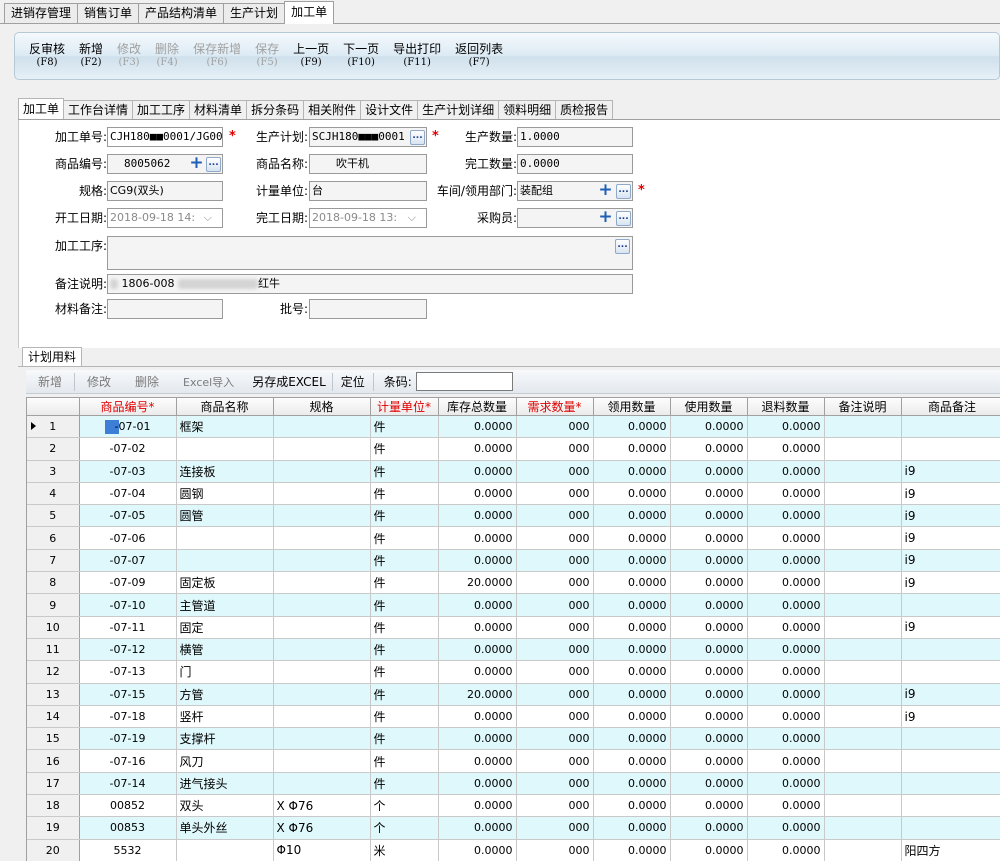 Image resolution: width=1000 pixels, height=861 pixels. Describe the element at coordinates (53, 627) in the screenshot. I see `row-number: 10` at that location.